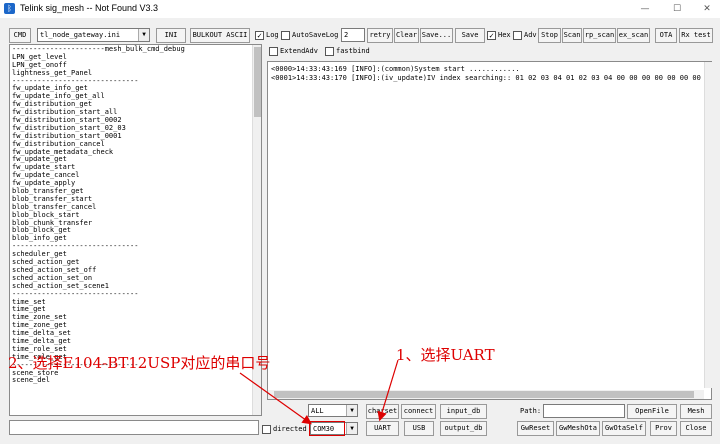  Describe the element at coordinates (388, 390) in the screenshot. I see `arrow-to-uart` at that location.